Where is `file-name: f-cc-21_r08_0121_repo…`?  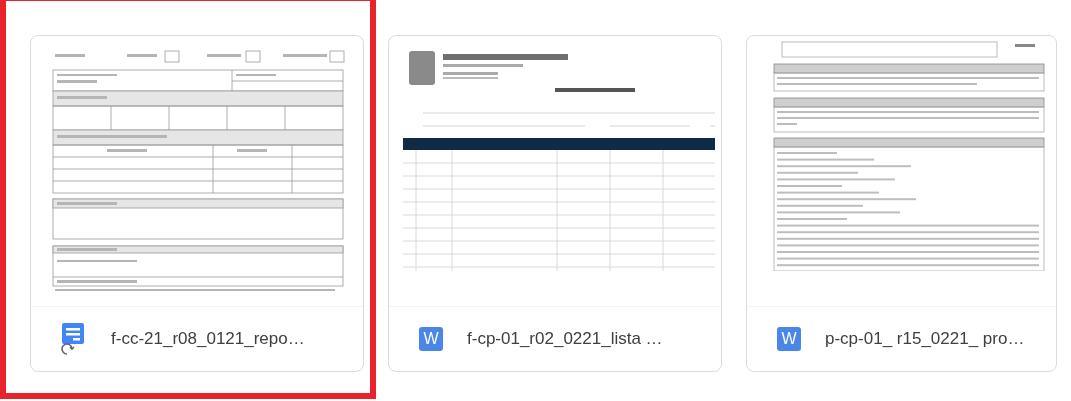 file-name: f-cc-21_r08_0121_repo… is located at coordinates (208, 339).